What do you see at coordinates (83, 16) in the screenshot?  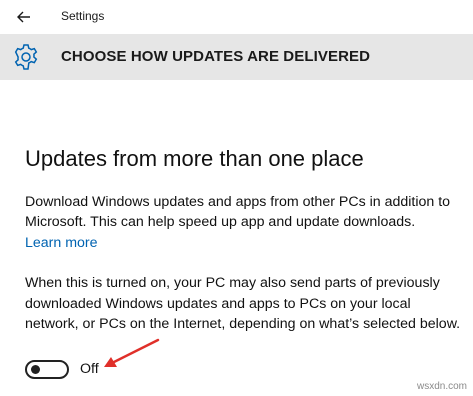 I see `window-title: Settings` at bounding box center [83, 16].